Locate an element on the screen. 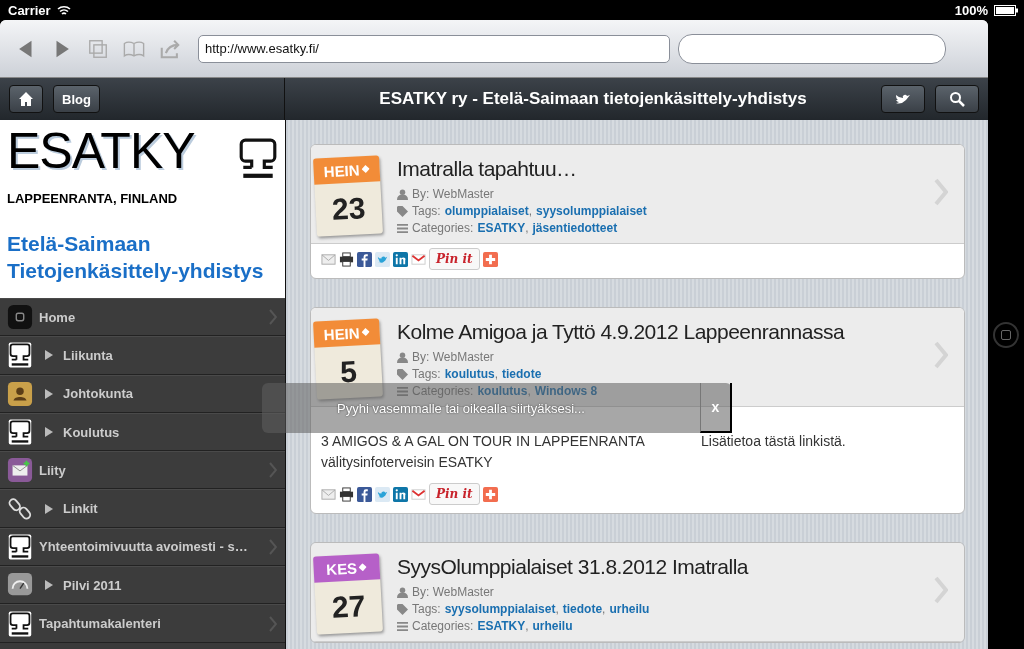  contacts-icon is located at coordinates (20, 393).